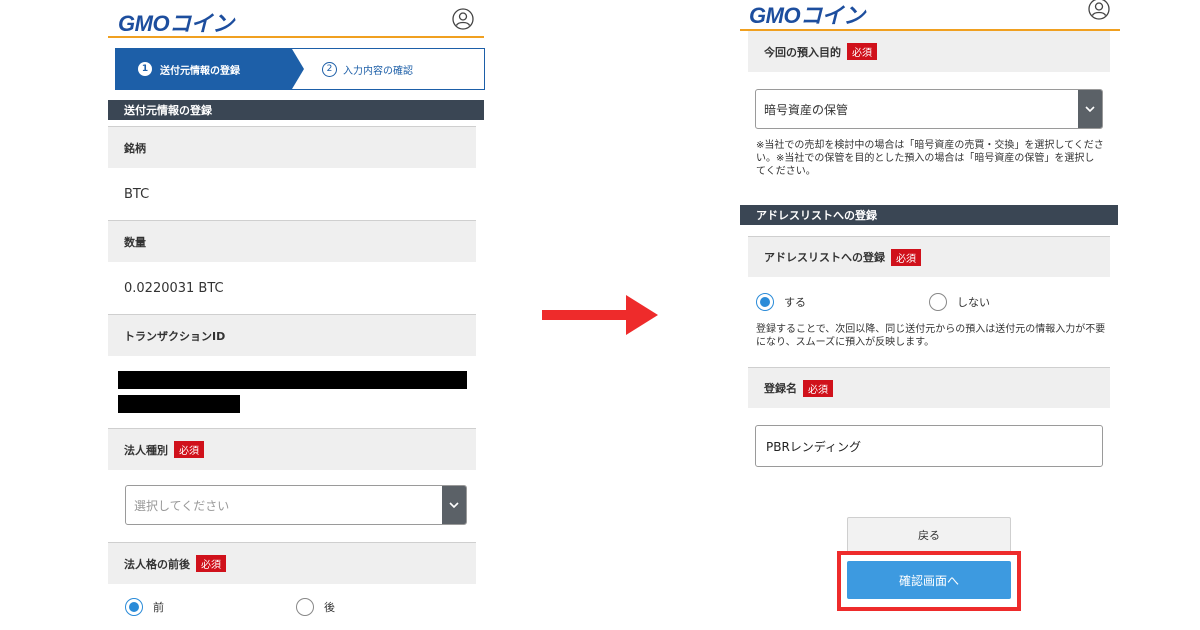  I want to click on step-indicator: 1 送付元情報の登録 2 入力内容の確認, so click(300, 69).